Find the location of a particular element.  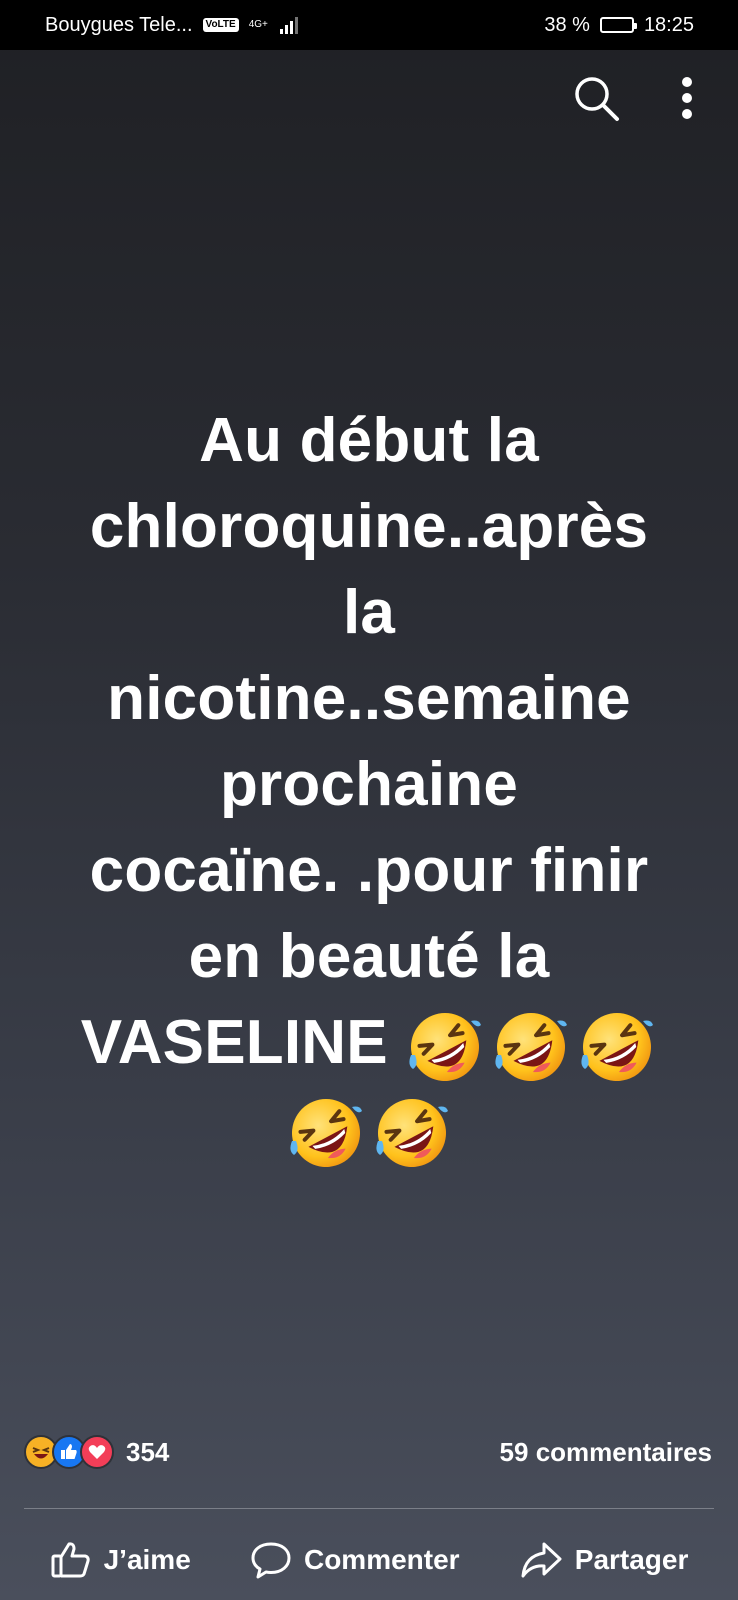

status-left: Bouygues Tele... VoLTE 4G+ is located at coordinates (171, 25).